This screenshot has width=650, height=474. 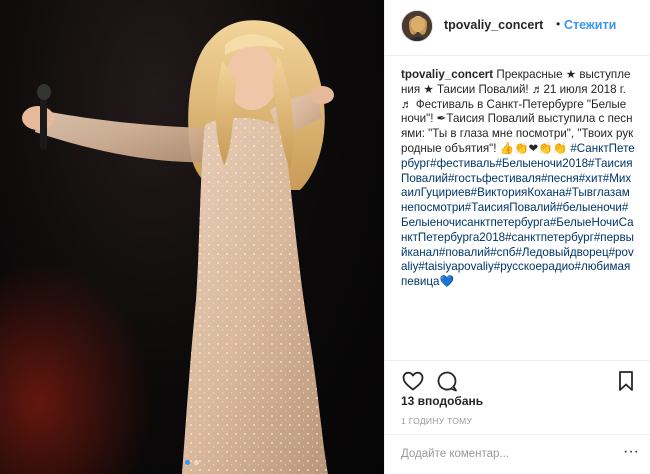 What do you see at coordinates (187, 462) in the screenshot?
I see `carousel-dot-active` at bounding box center [187, 462].